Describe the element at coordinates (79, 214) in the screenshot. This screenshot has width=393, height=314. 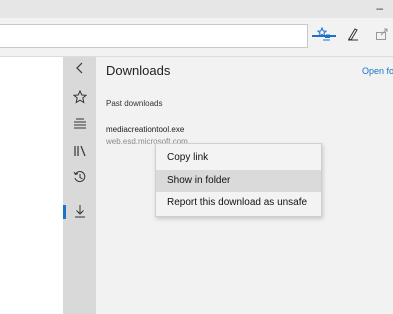
I see `downloads-icon` at that location.